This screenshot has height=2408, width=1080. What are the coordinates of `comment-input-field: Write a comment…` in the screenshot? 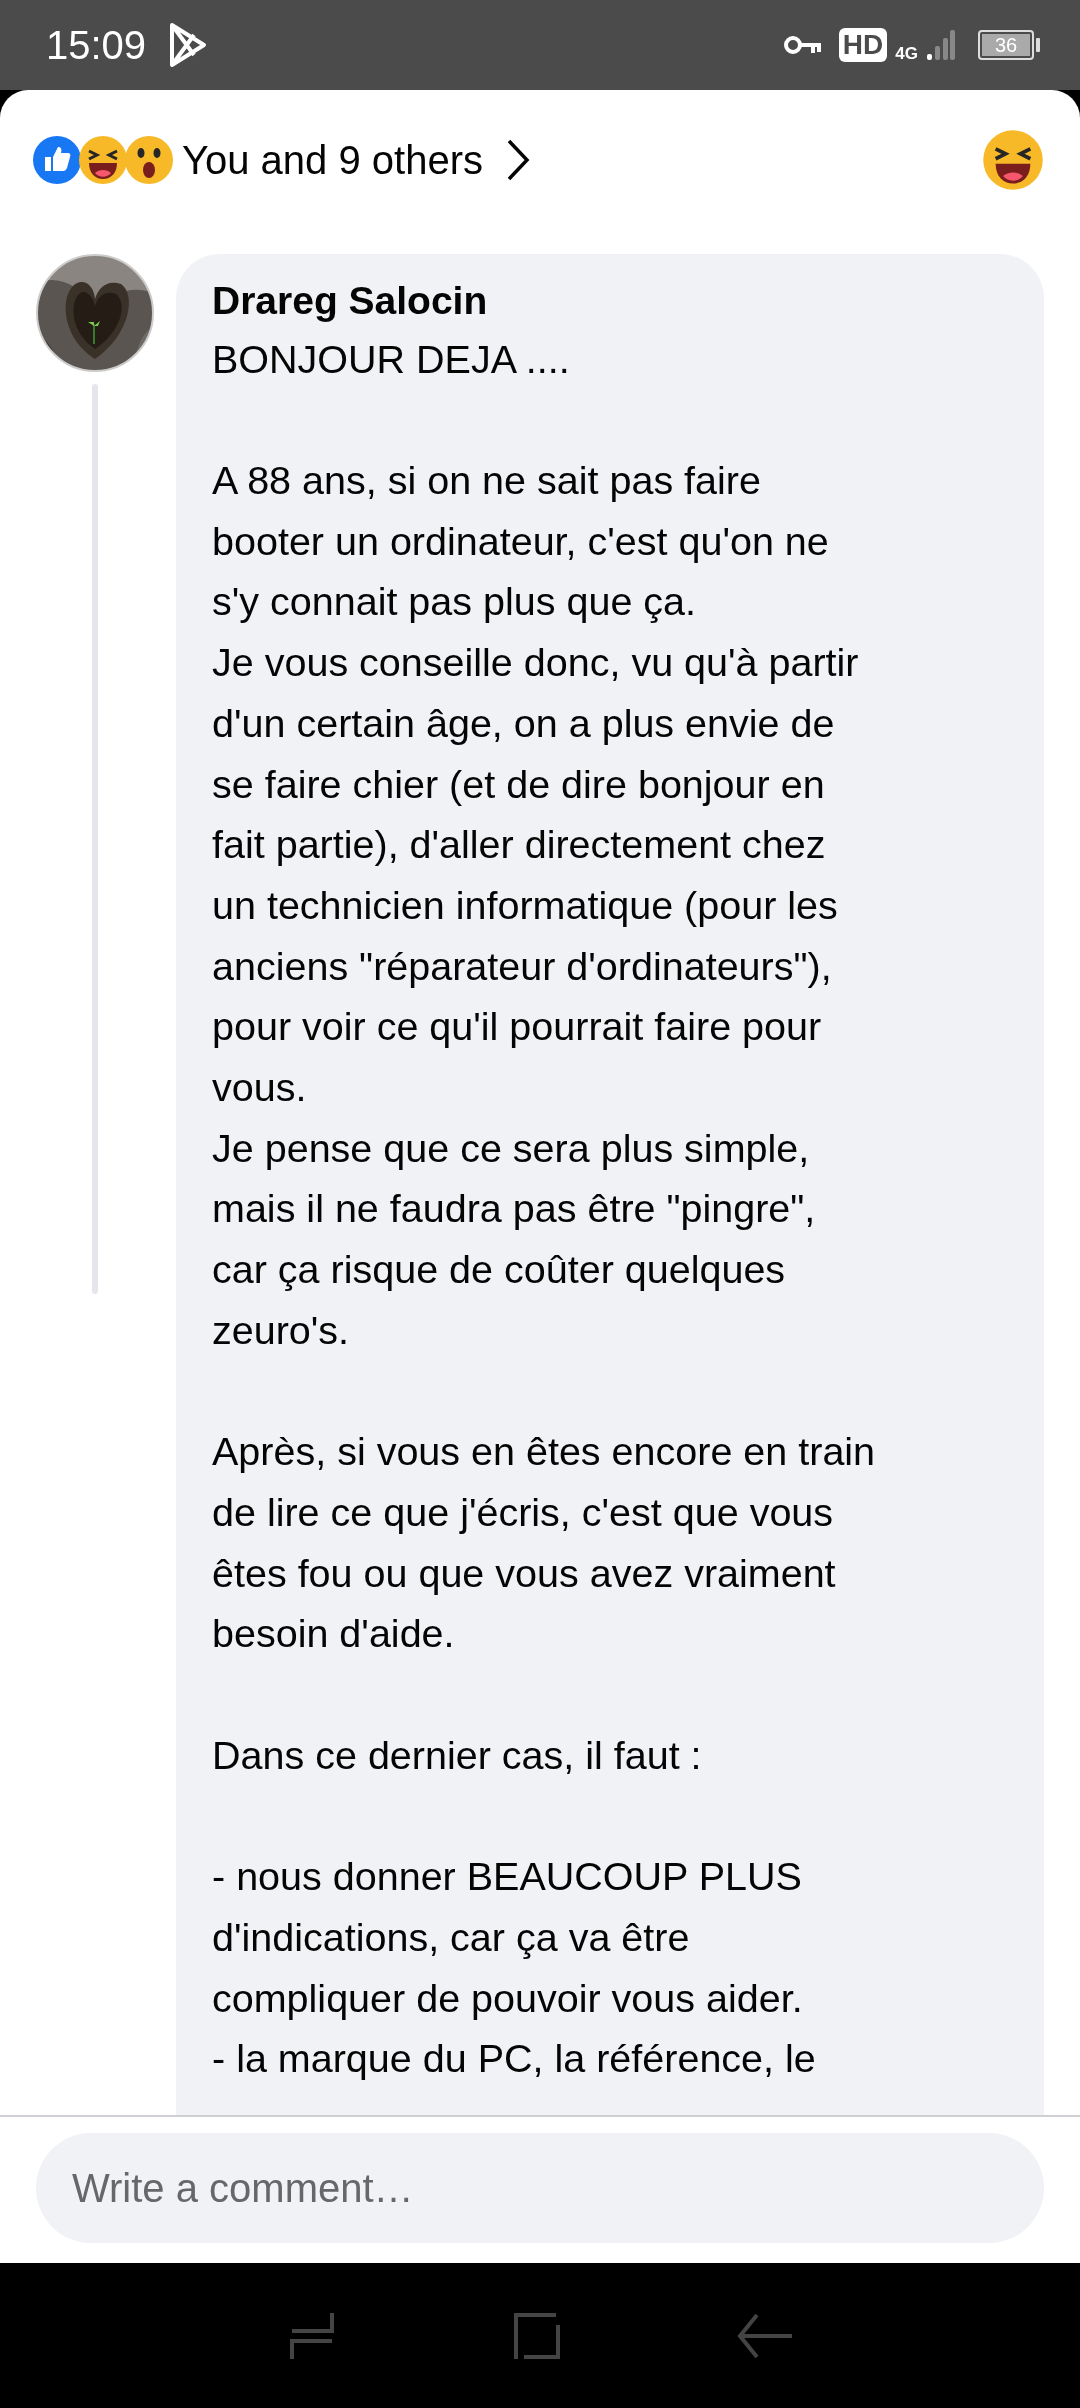 It's located at (540, 2188).